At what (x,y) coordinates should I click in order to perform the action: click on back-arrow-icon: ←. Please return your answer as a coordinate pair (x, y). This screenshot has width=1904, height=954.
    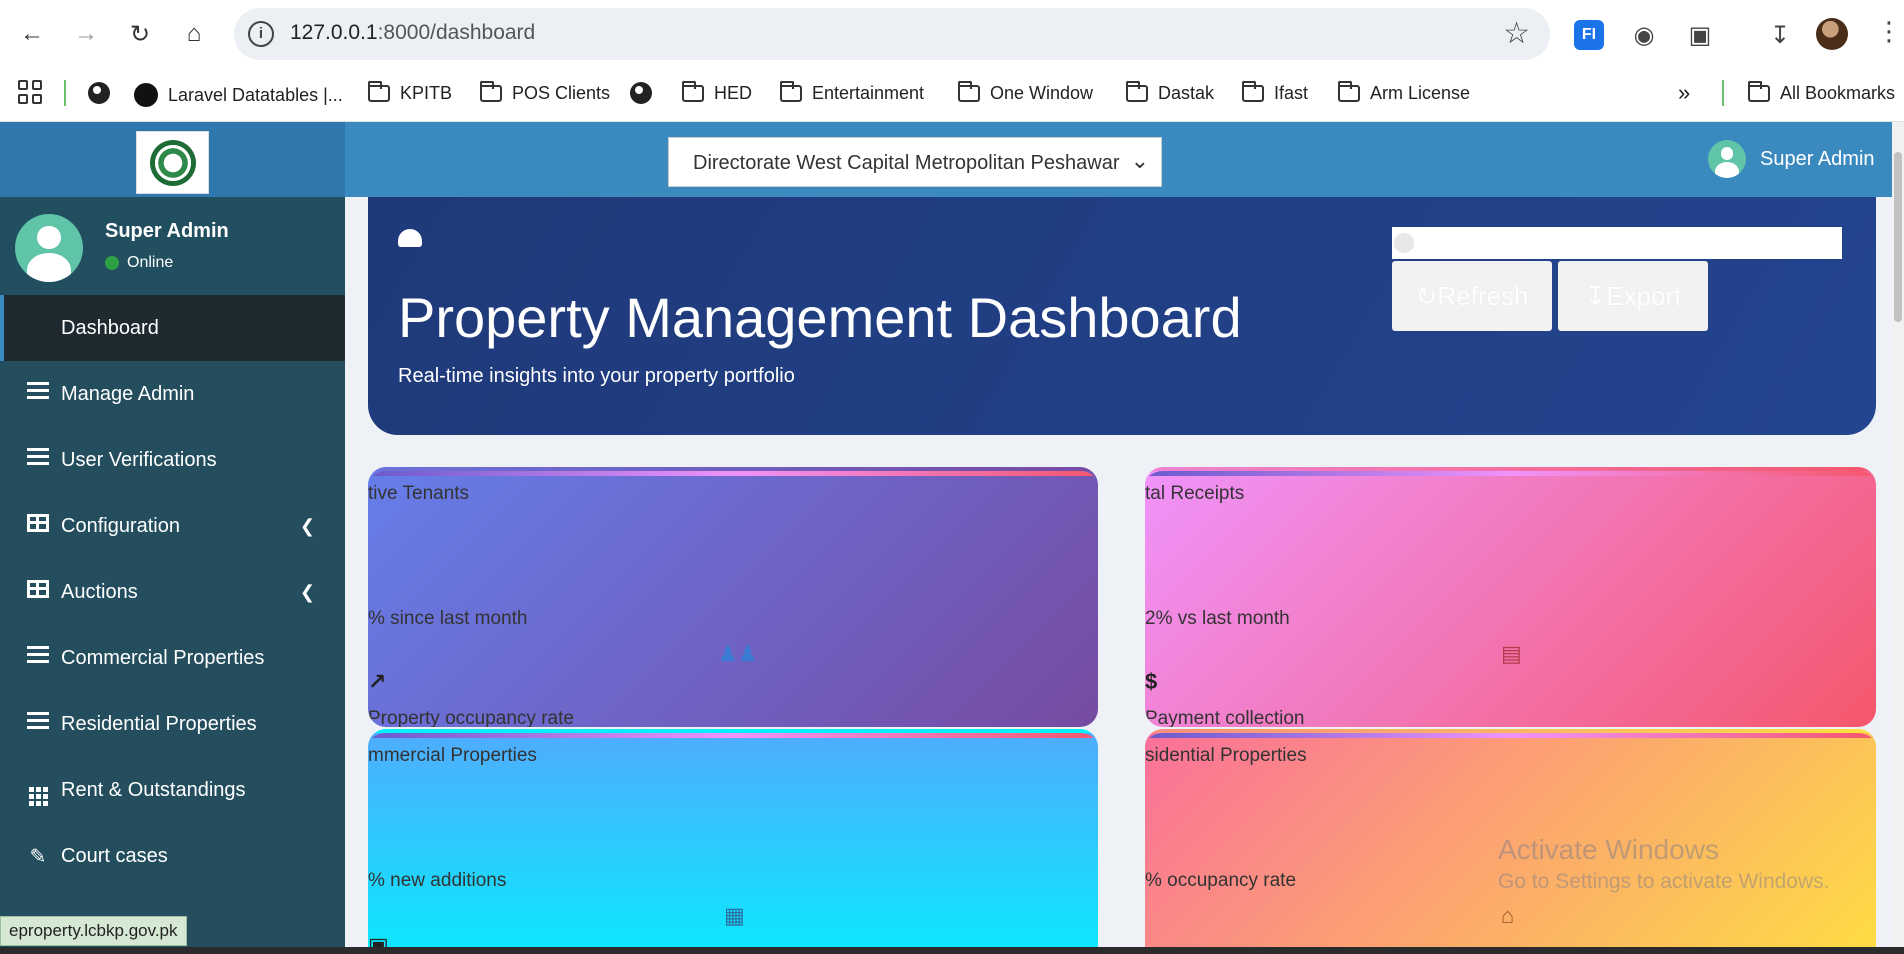
    Looking at the image, I should click on (32, 34).